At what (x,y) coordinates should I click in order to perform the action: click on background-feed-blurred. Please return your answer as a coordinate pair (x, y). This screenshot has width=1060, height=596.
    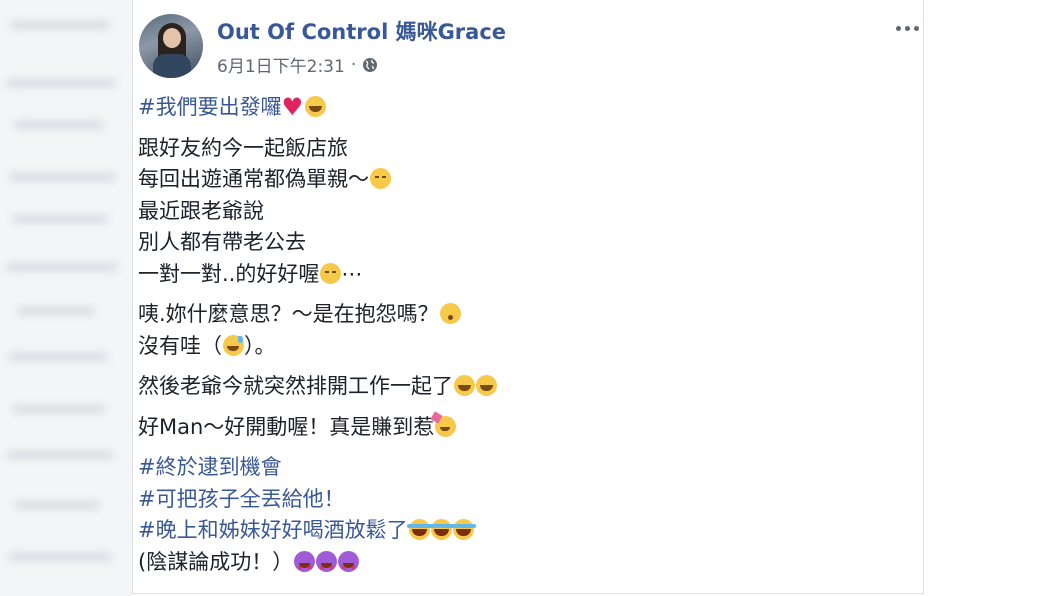
    Looking at the image, I should click on (66, 298).